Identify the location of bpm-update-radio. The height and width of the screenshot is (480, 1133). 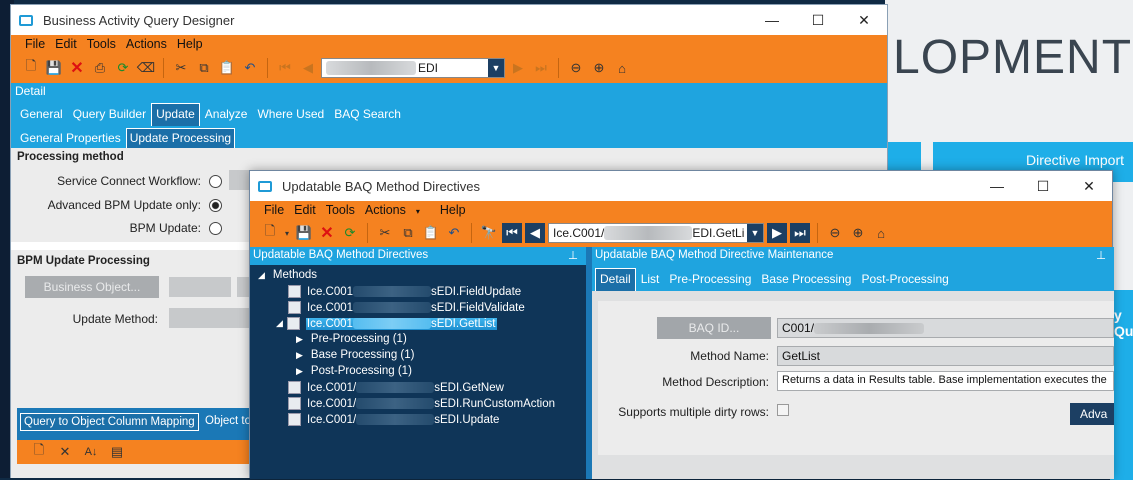
(215, 228).